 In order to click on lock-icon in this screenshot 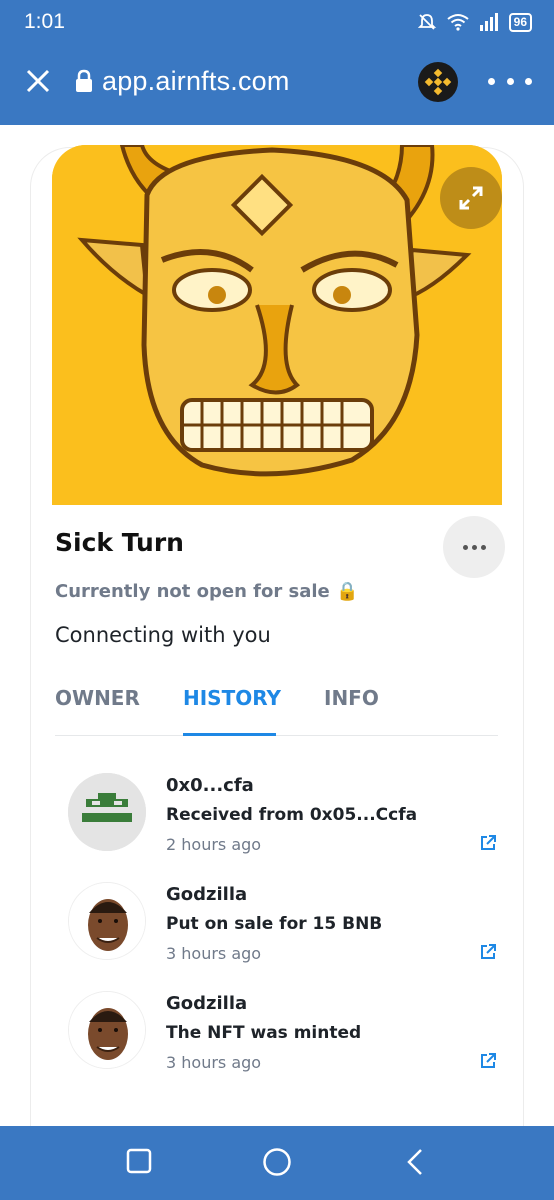, I will do `click(84, 80)`.